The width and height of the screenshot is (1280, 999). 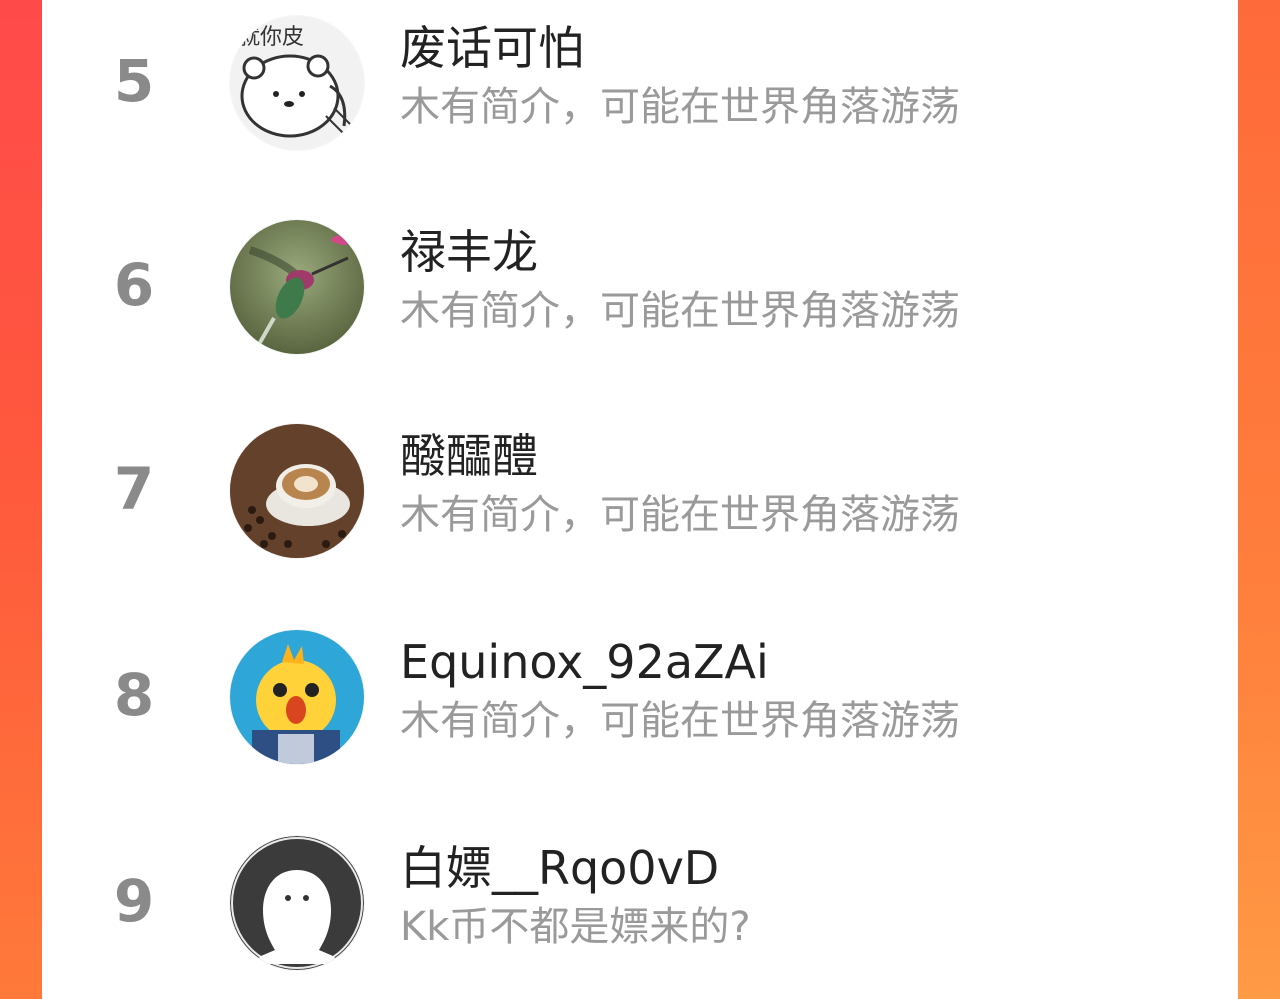 I want to click on hummingbird-photo-avatar-icon, so click(x=297, y=287).